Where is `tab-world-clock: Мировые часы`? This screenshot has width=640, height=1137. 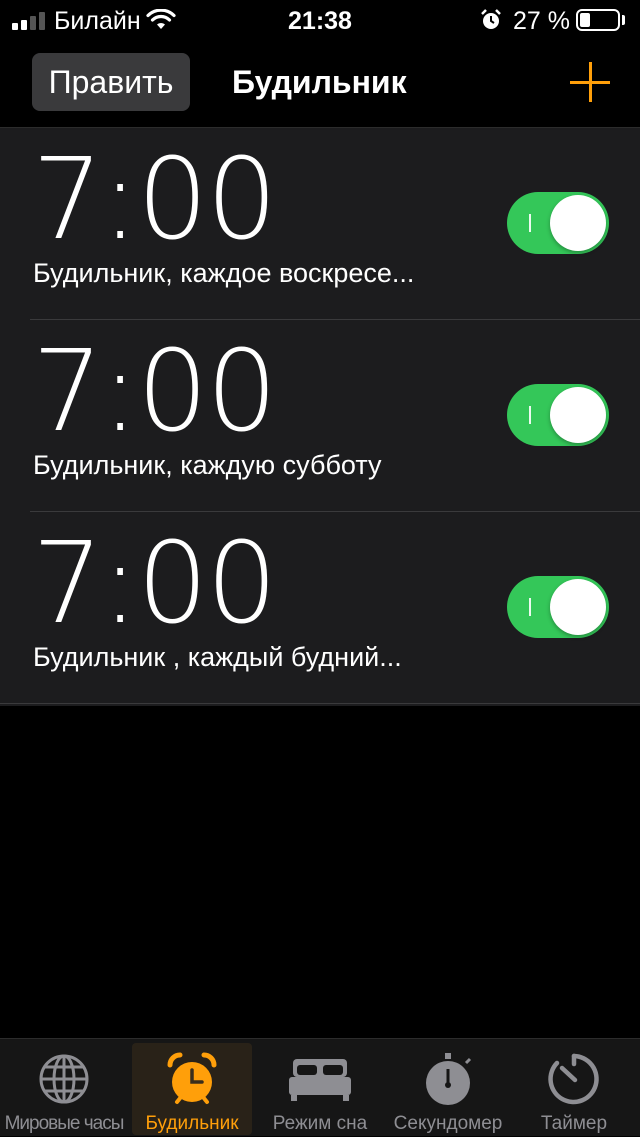
tab-world-clock: Мировые часы is located at coordinates (64, 1088).